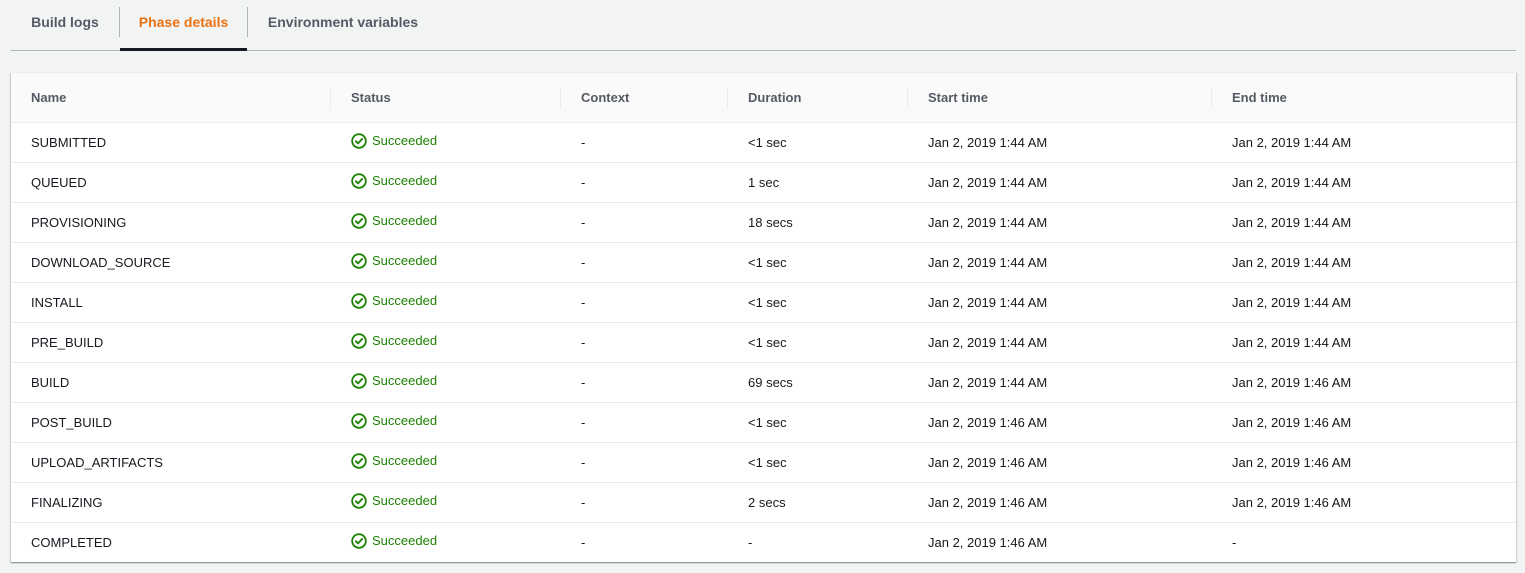 The width and height of the screenshot is (1525, 573). What do you see at coordinates (446, 97) in the screenshot?
I see `column-header-status: Status` at bounding box center [446, 97].